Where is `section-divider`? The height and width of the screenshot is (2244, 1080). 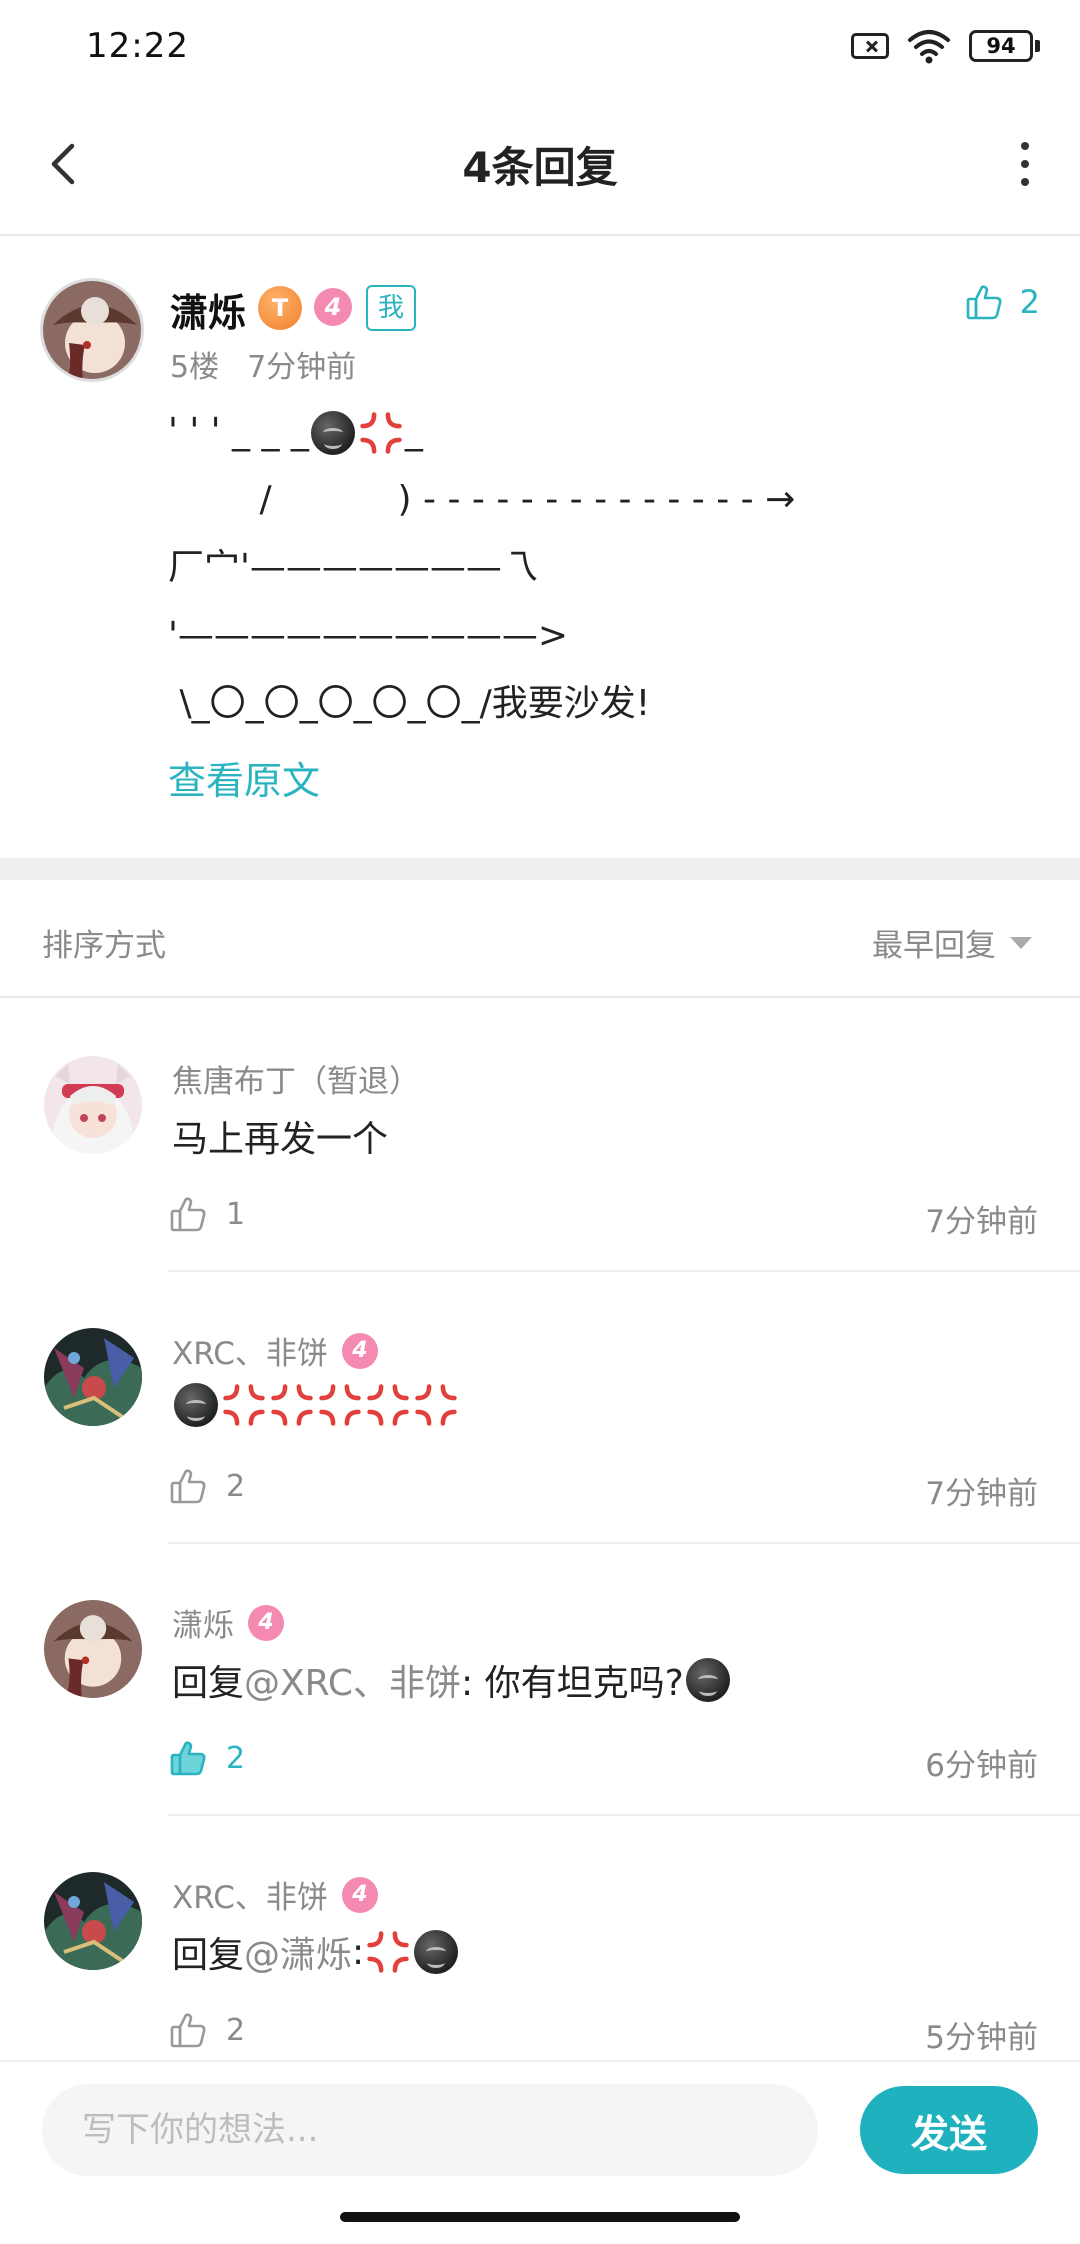
section-divider is located at coordinates (540, 869).